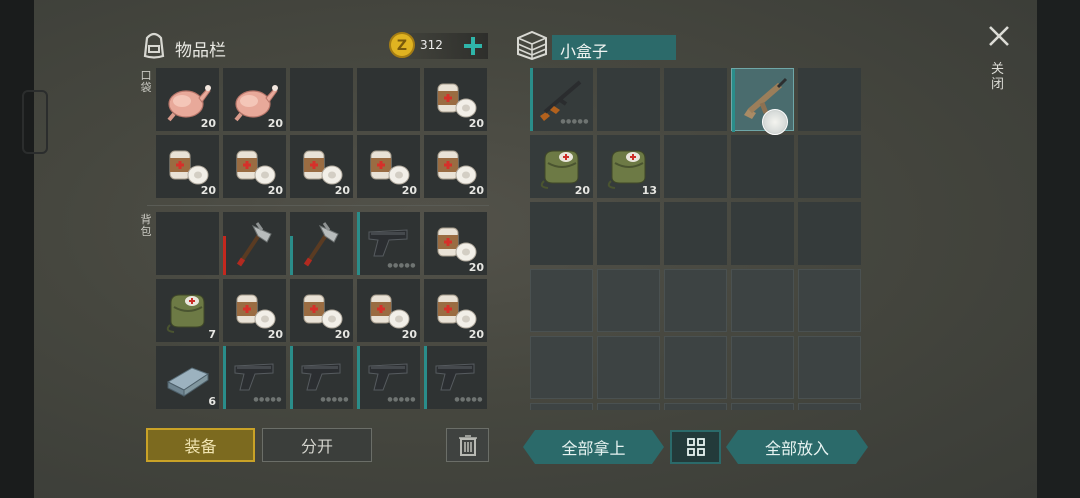 The height and width of the screenshot is (498, 1080). What do you see at coordinates (614, 48) in the screenshot?
I see `box-title-field: 小盒子` at bounding box center [614, 48].